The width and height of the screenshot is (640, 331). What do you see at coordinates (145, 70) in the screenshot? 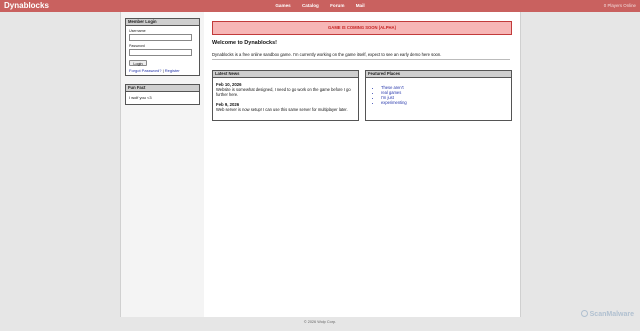
I see `forgot-password-link: Forgot Password?` at bounding box center [145, 70].